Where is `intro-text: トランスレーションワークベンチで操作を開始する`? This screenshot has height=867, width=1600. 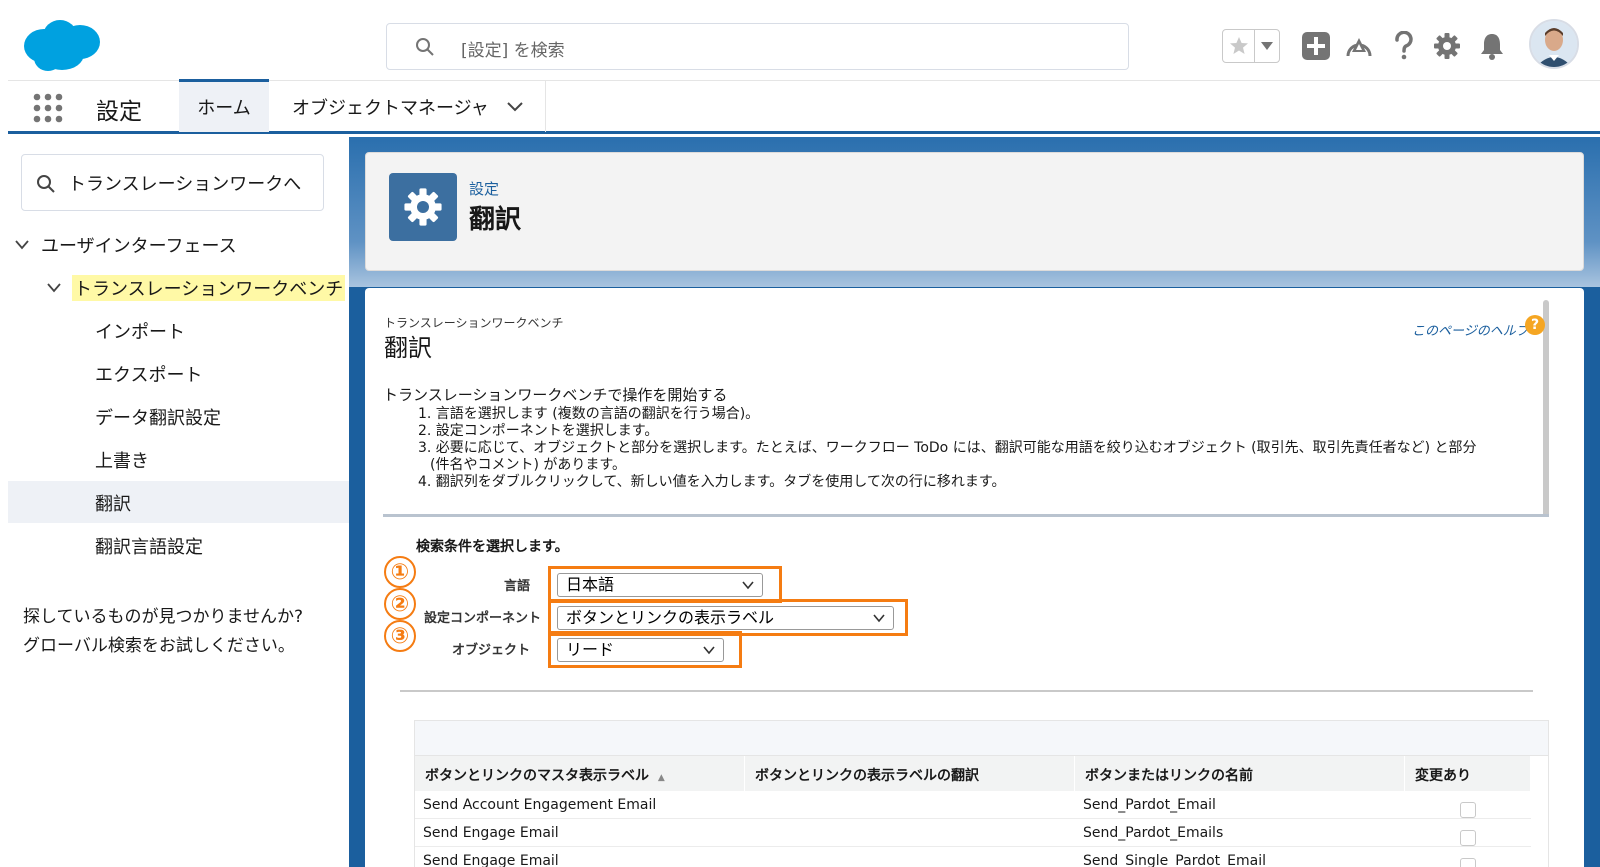
intro-text: トランスレーションワークベンチで操作を開始する is located at coordinates (555, 395).